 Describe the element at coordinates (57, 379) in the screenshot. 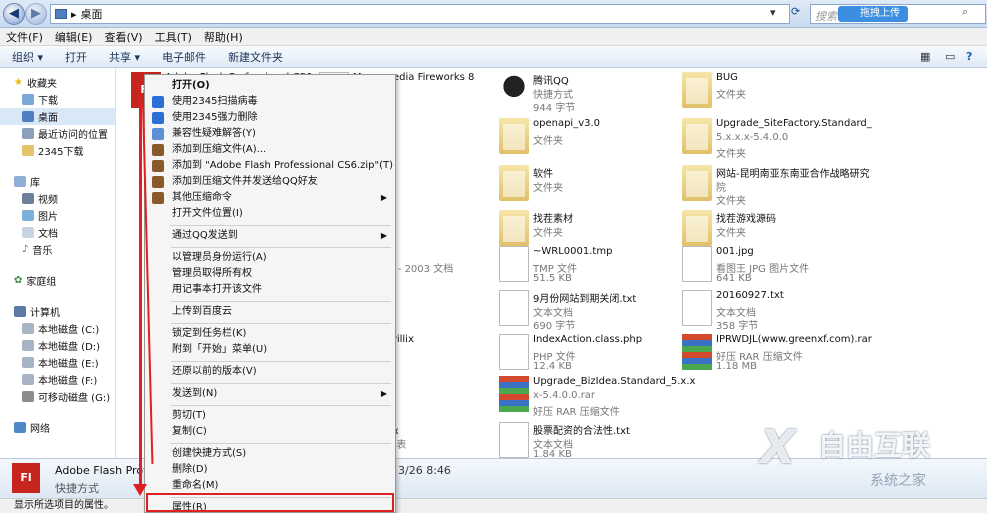

I see `nav-drive-f: 本地磁盘 (F:)` at that location.